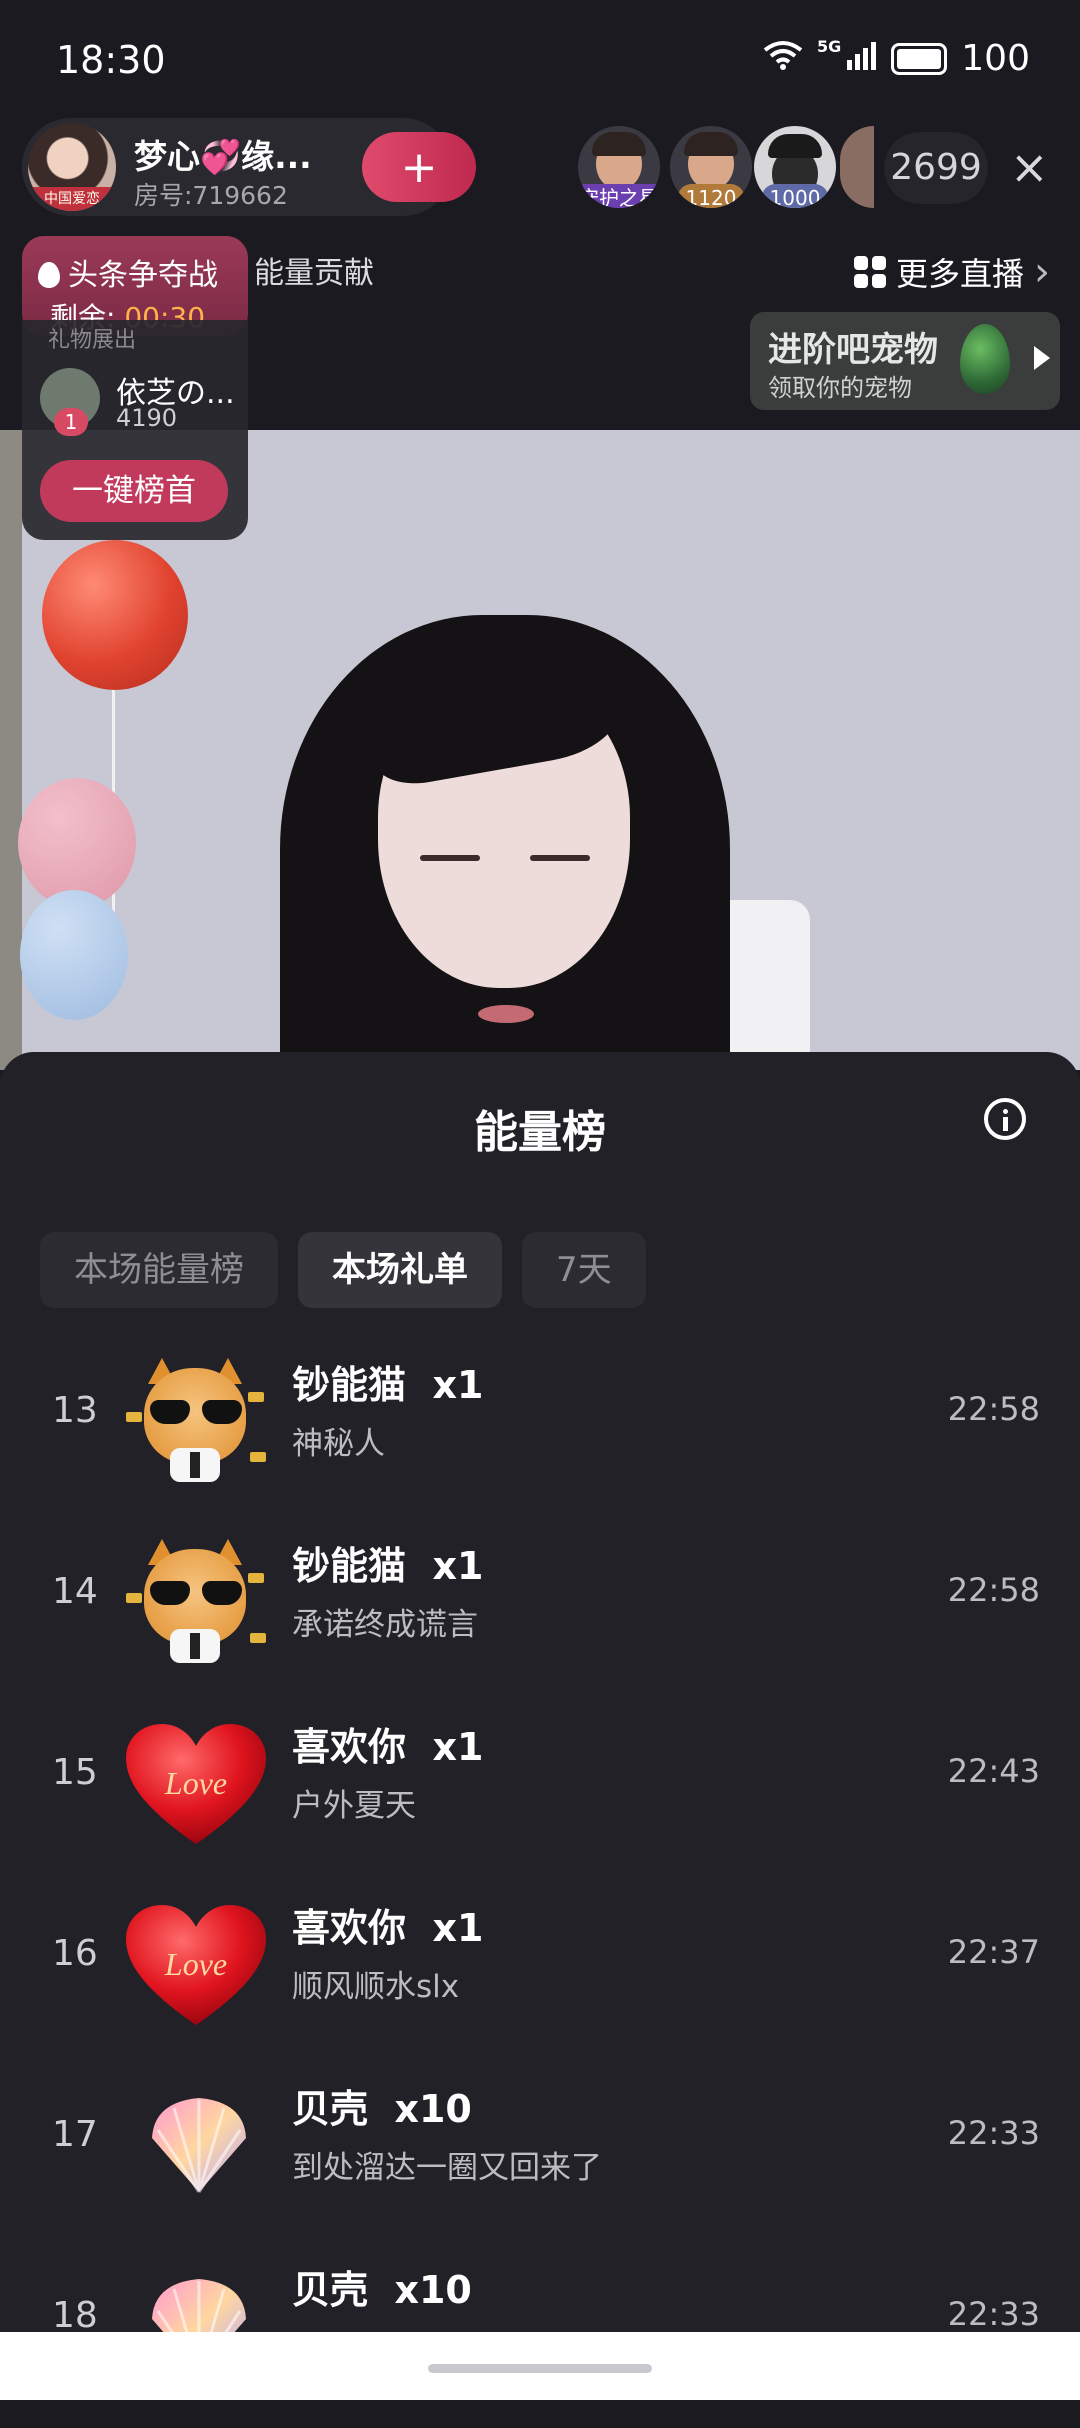 The width and height of the screenshot is (1080, 2428). What do you see at coordinates (159, 1270) in the screenshot?
I see `tab-session-energy: 本场能量榜` at bounding box center [159, 1270].